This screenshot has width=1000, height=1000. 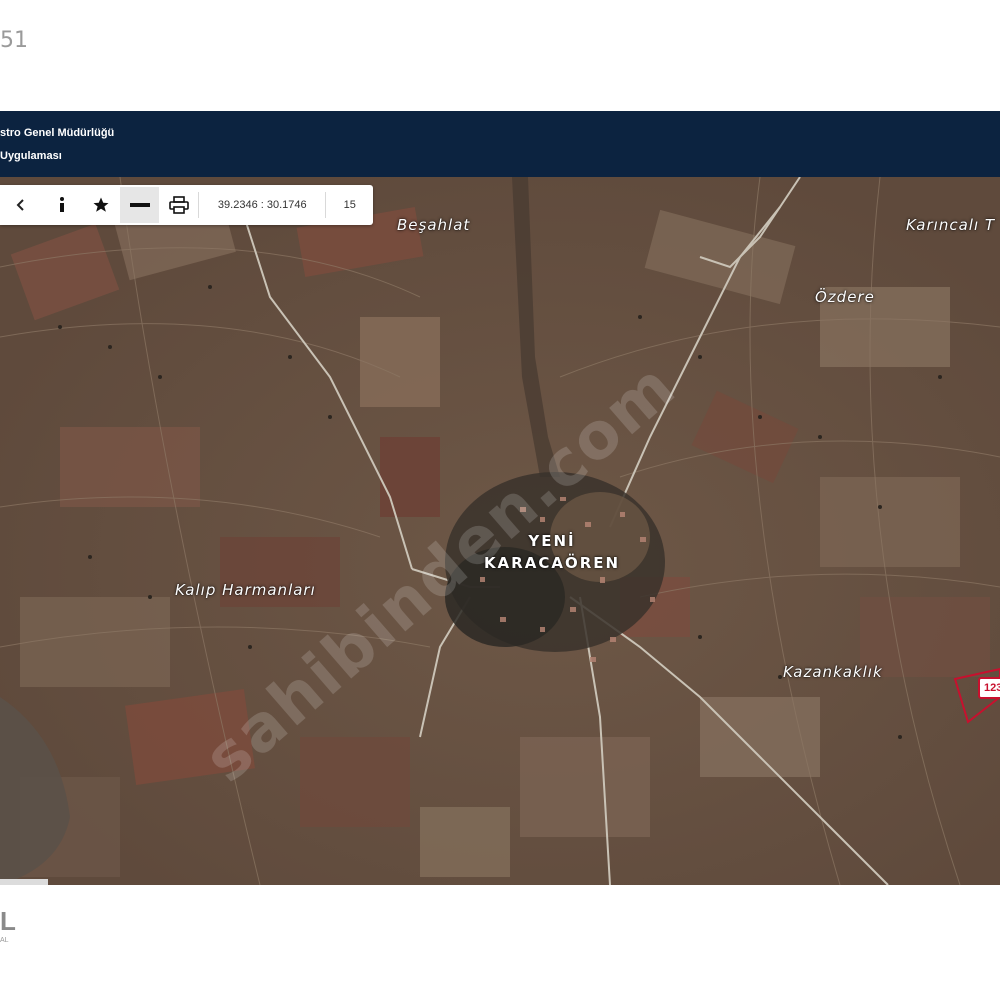 What do you see at coordinates (8, 921) in the screenshot?
I see `footer-logo-mark: L` at bounding box center [8, 921].